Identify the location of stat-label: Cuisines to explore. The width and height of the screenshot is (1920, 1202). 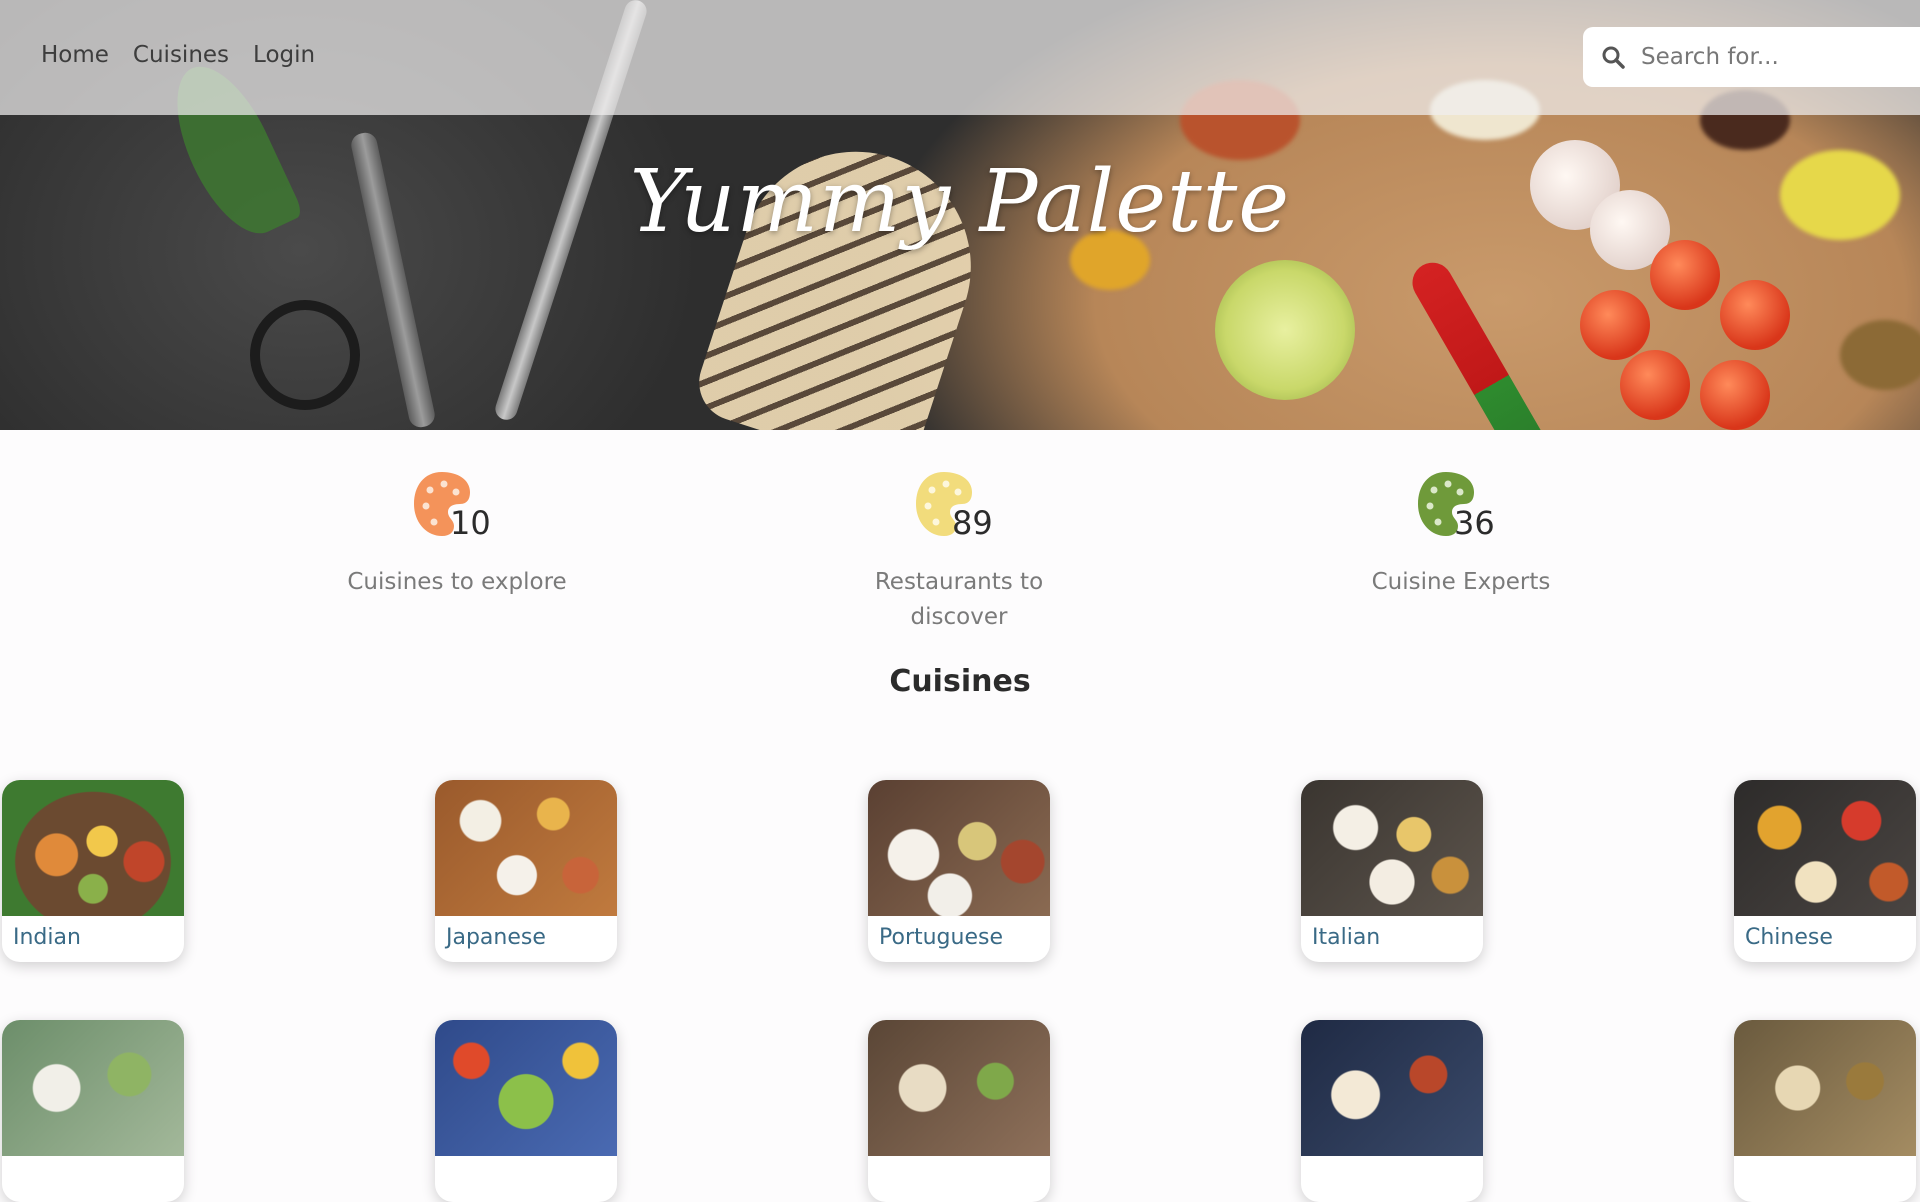
(457, 582).